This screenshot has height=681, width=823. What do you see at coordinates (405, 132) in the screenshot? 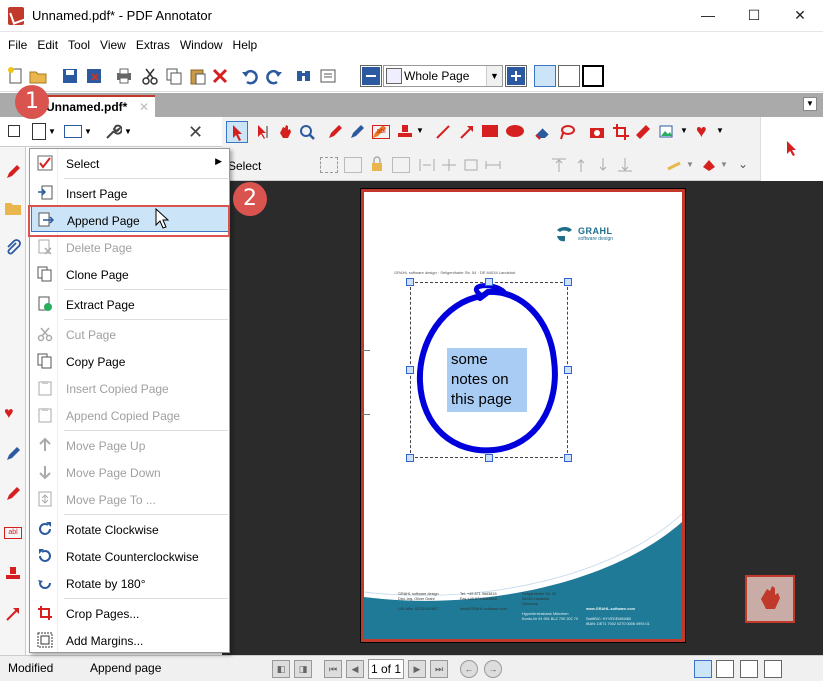
I see `stamp-icon` at bounding box center [405, 132].